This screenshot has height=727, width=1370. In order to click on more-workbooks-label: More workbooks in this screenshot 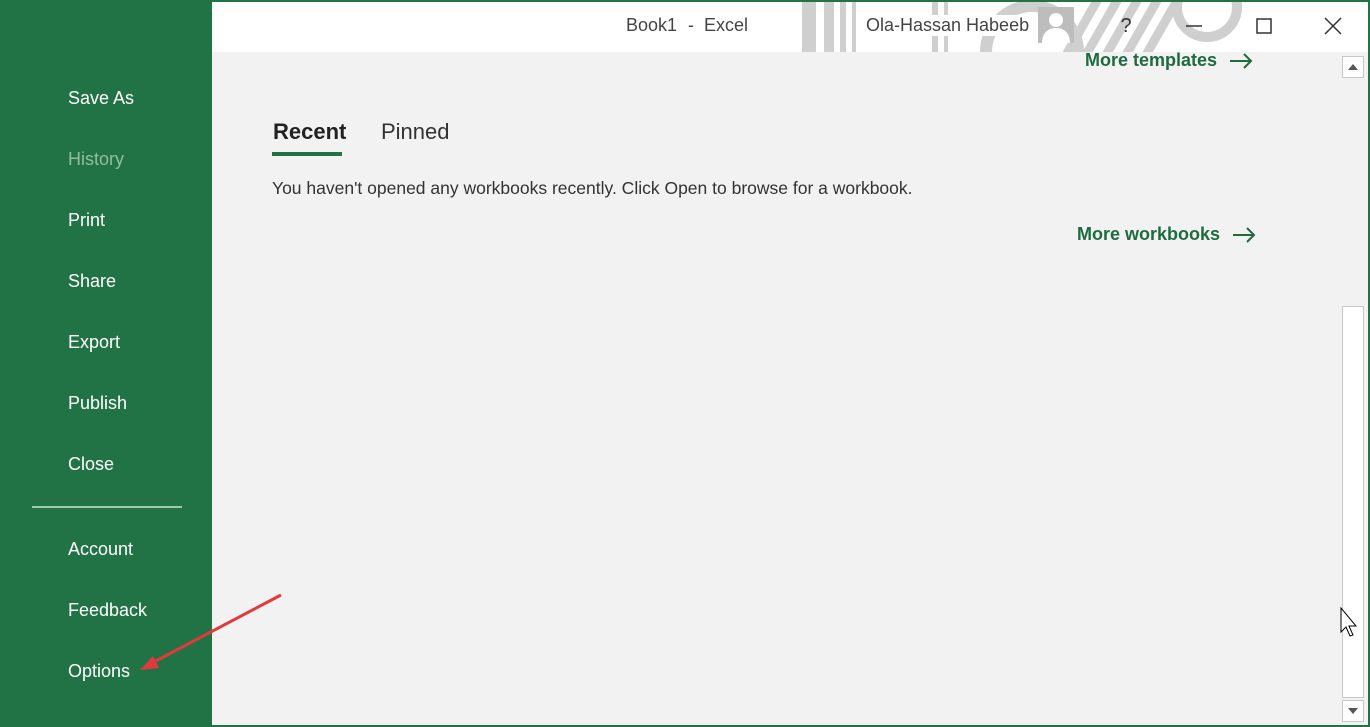, I will do `click(1149, 234)`.